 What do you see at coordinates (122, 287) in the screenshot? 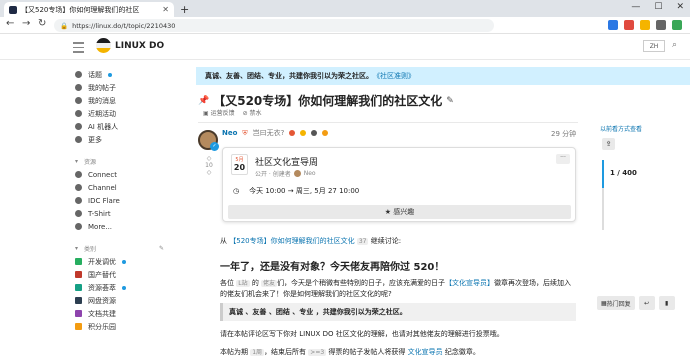
I see `sidebar-category: 资源荟萃` at bounding box center [122, 287].